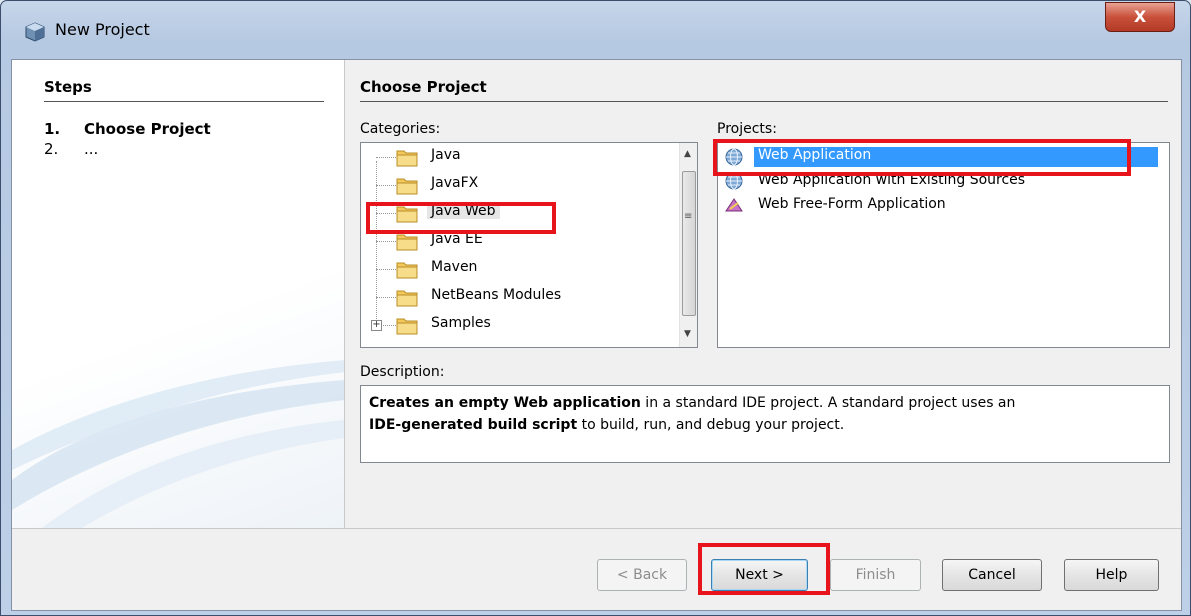 The image size is (1191, 616). I want to click on close-button: X, so click(1140, 17).